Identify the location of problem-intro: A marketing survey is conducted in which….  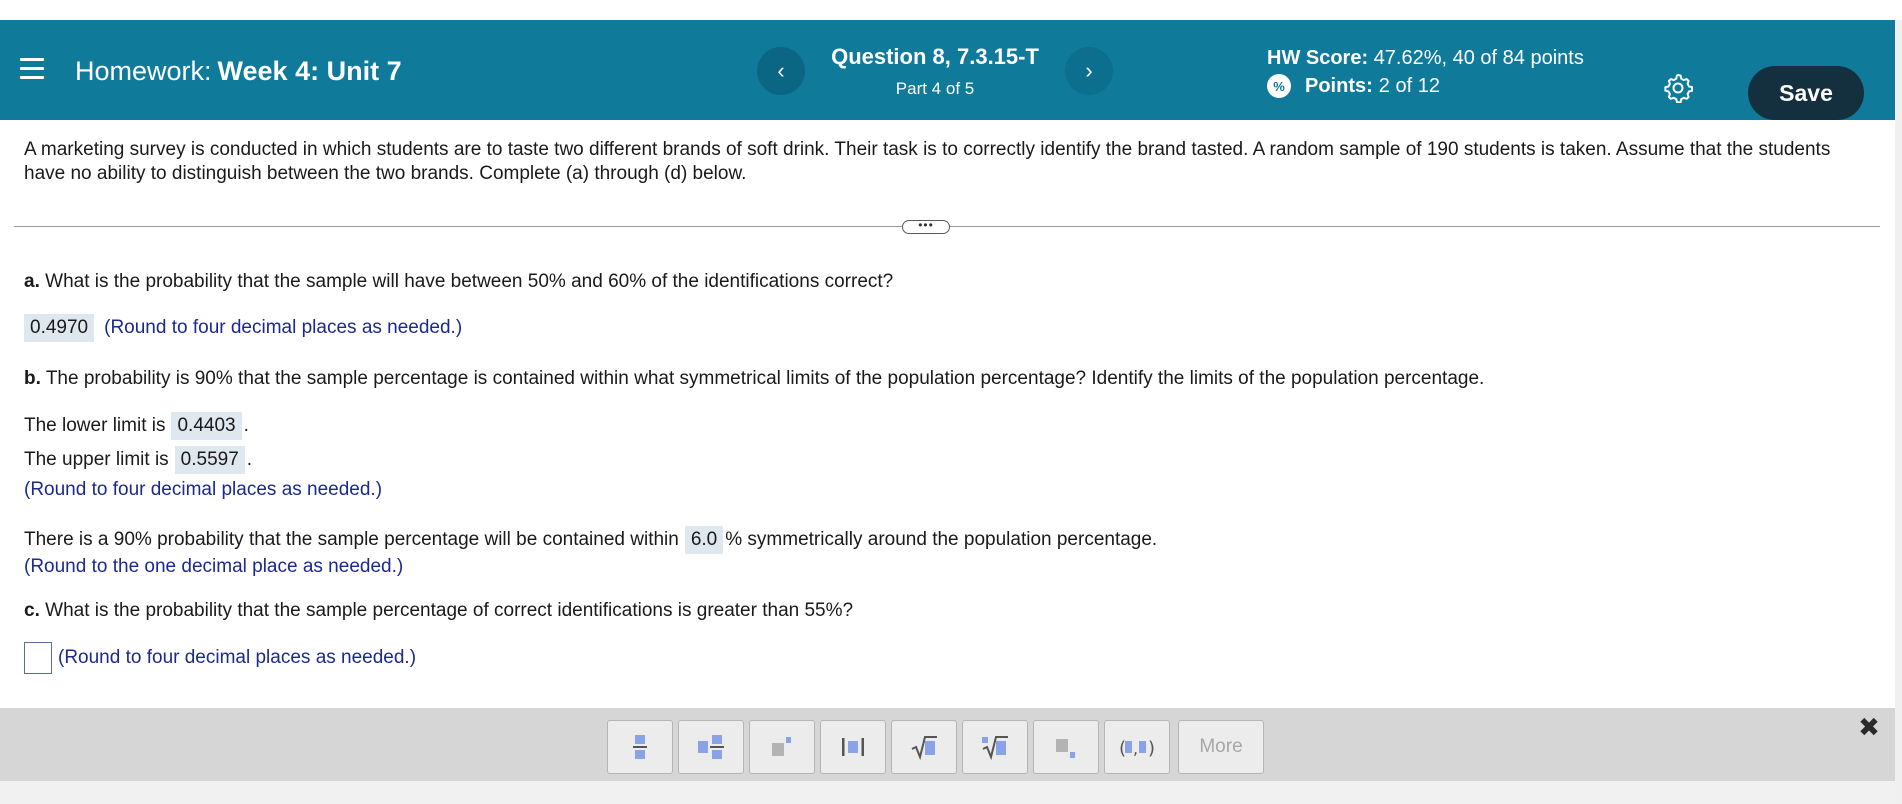
(927, 161).